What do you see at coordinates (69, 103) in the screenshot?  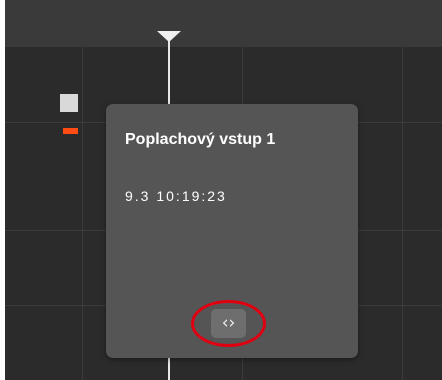 I see `channel-indicator` at bounding box center [69, 103].